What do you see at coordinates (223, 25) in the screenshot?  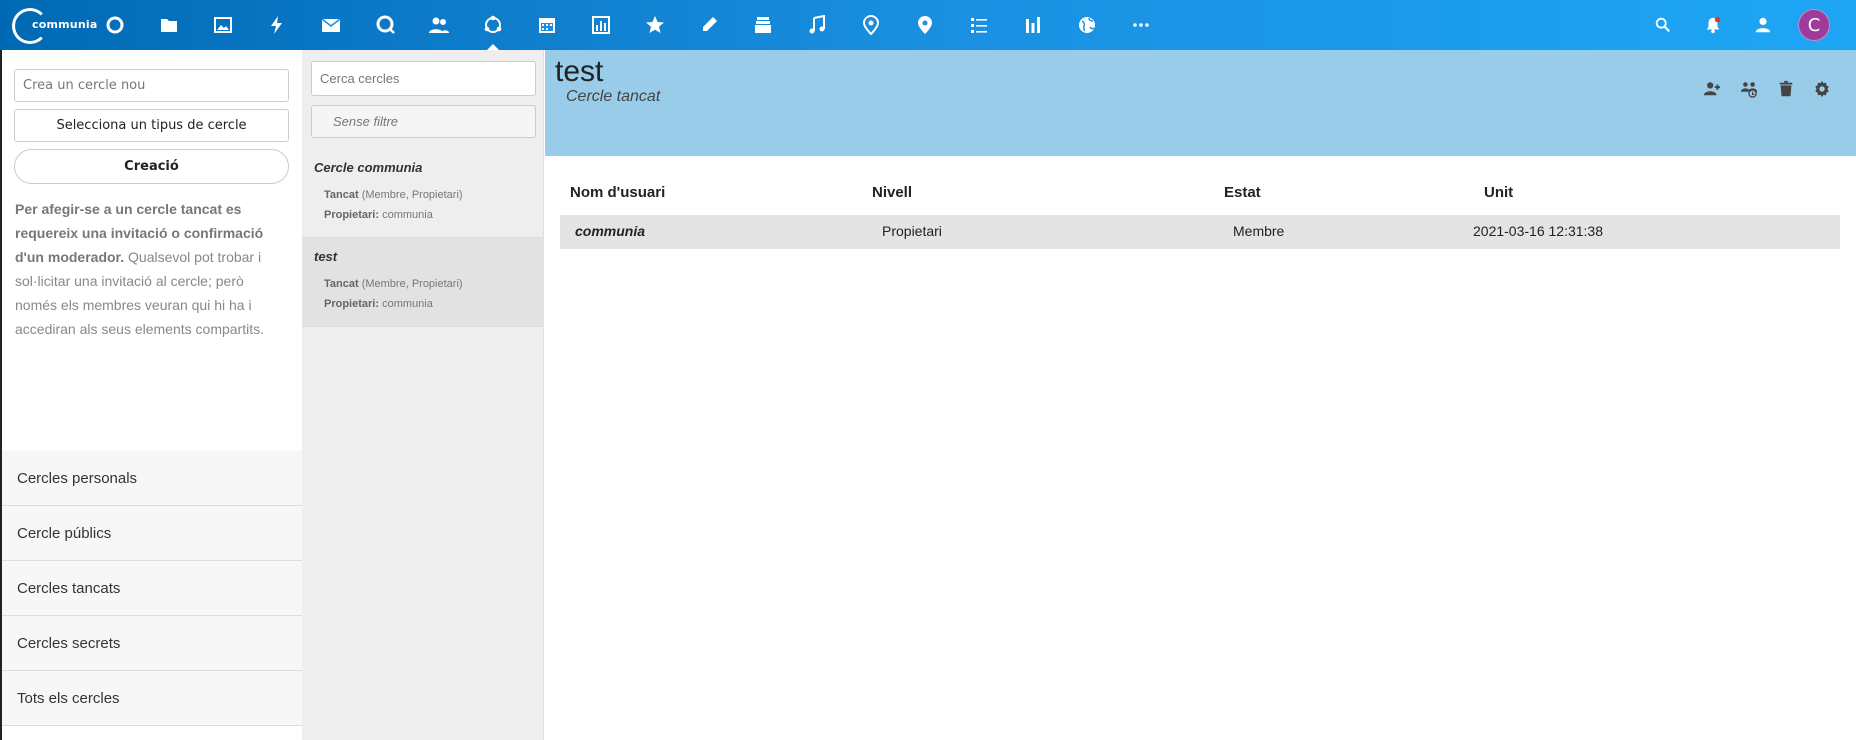 I see `photos-icon` at bounding box center [223, 25].